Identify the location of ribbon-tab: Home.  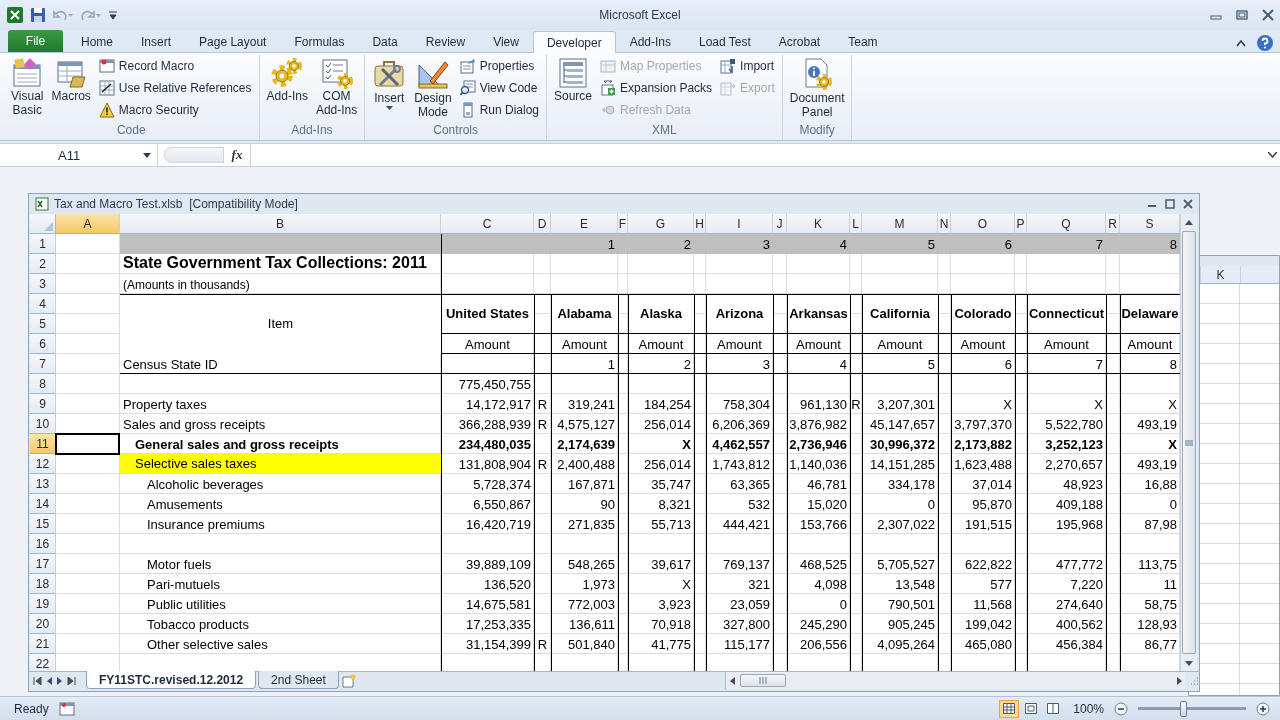
(97, 41).